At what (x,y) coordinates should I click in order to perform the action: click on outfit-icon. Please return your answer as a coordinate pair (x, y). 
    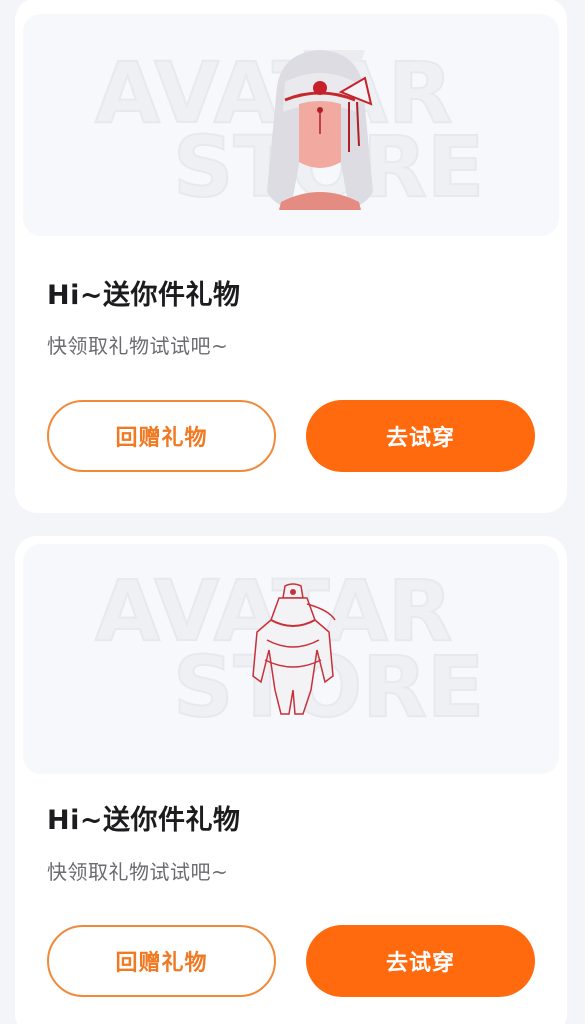
    Looking at the image, I should click on (294, 649).